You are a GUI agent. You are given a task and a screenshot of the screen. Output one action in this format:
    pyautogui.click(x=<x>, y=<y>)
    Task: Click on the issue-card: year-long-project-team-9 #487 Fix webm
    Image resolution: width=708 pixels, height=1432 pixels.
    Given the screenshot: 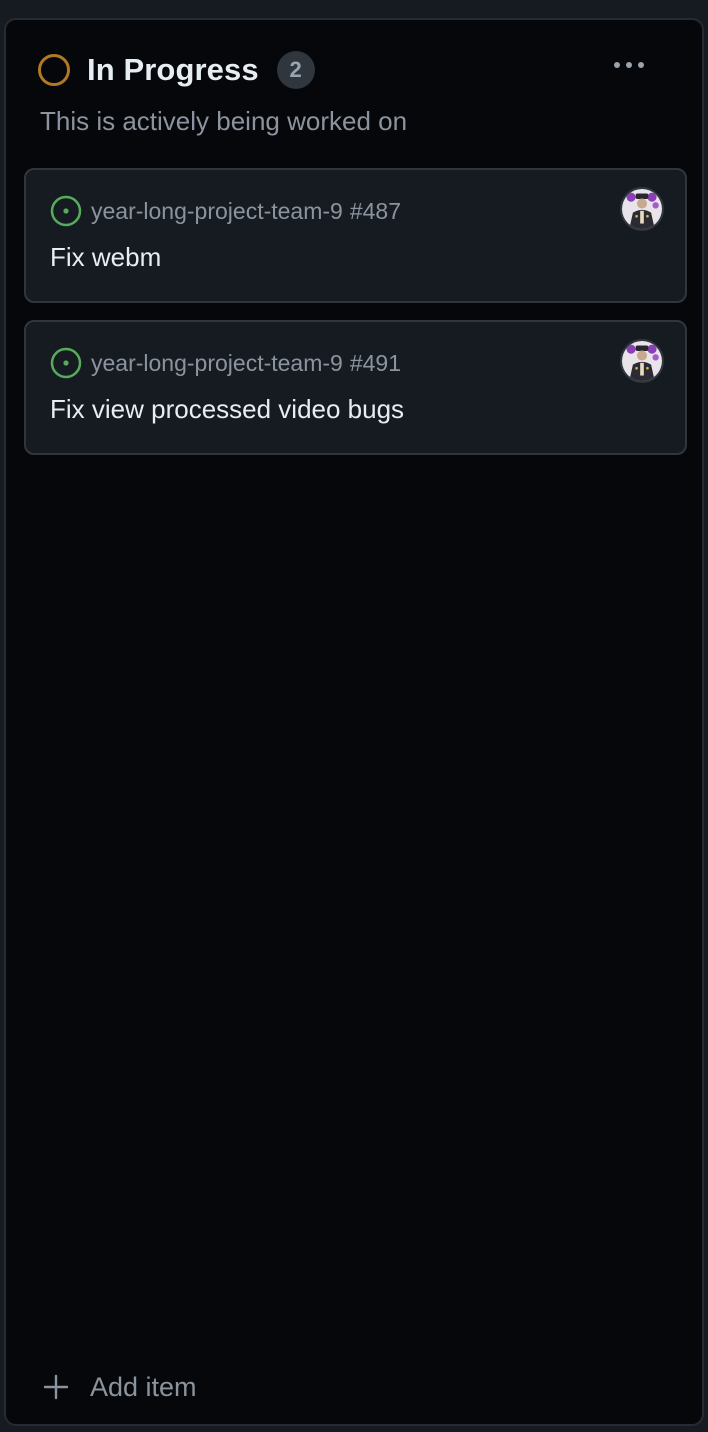 What is the action you would take?
    pyautogui.click(x=355, y=235)
    